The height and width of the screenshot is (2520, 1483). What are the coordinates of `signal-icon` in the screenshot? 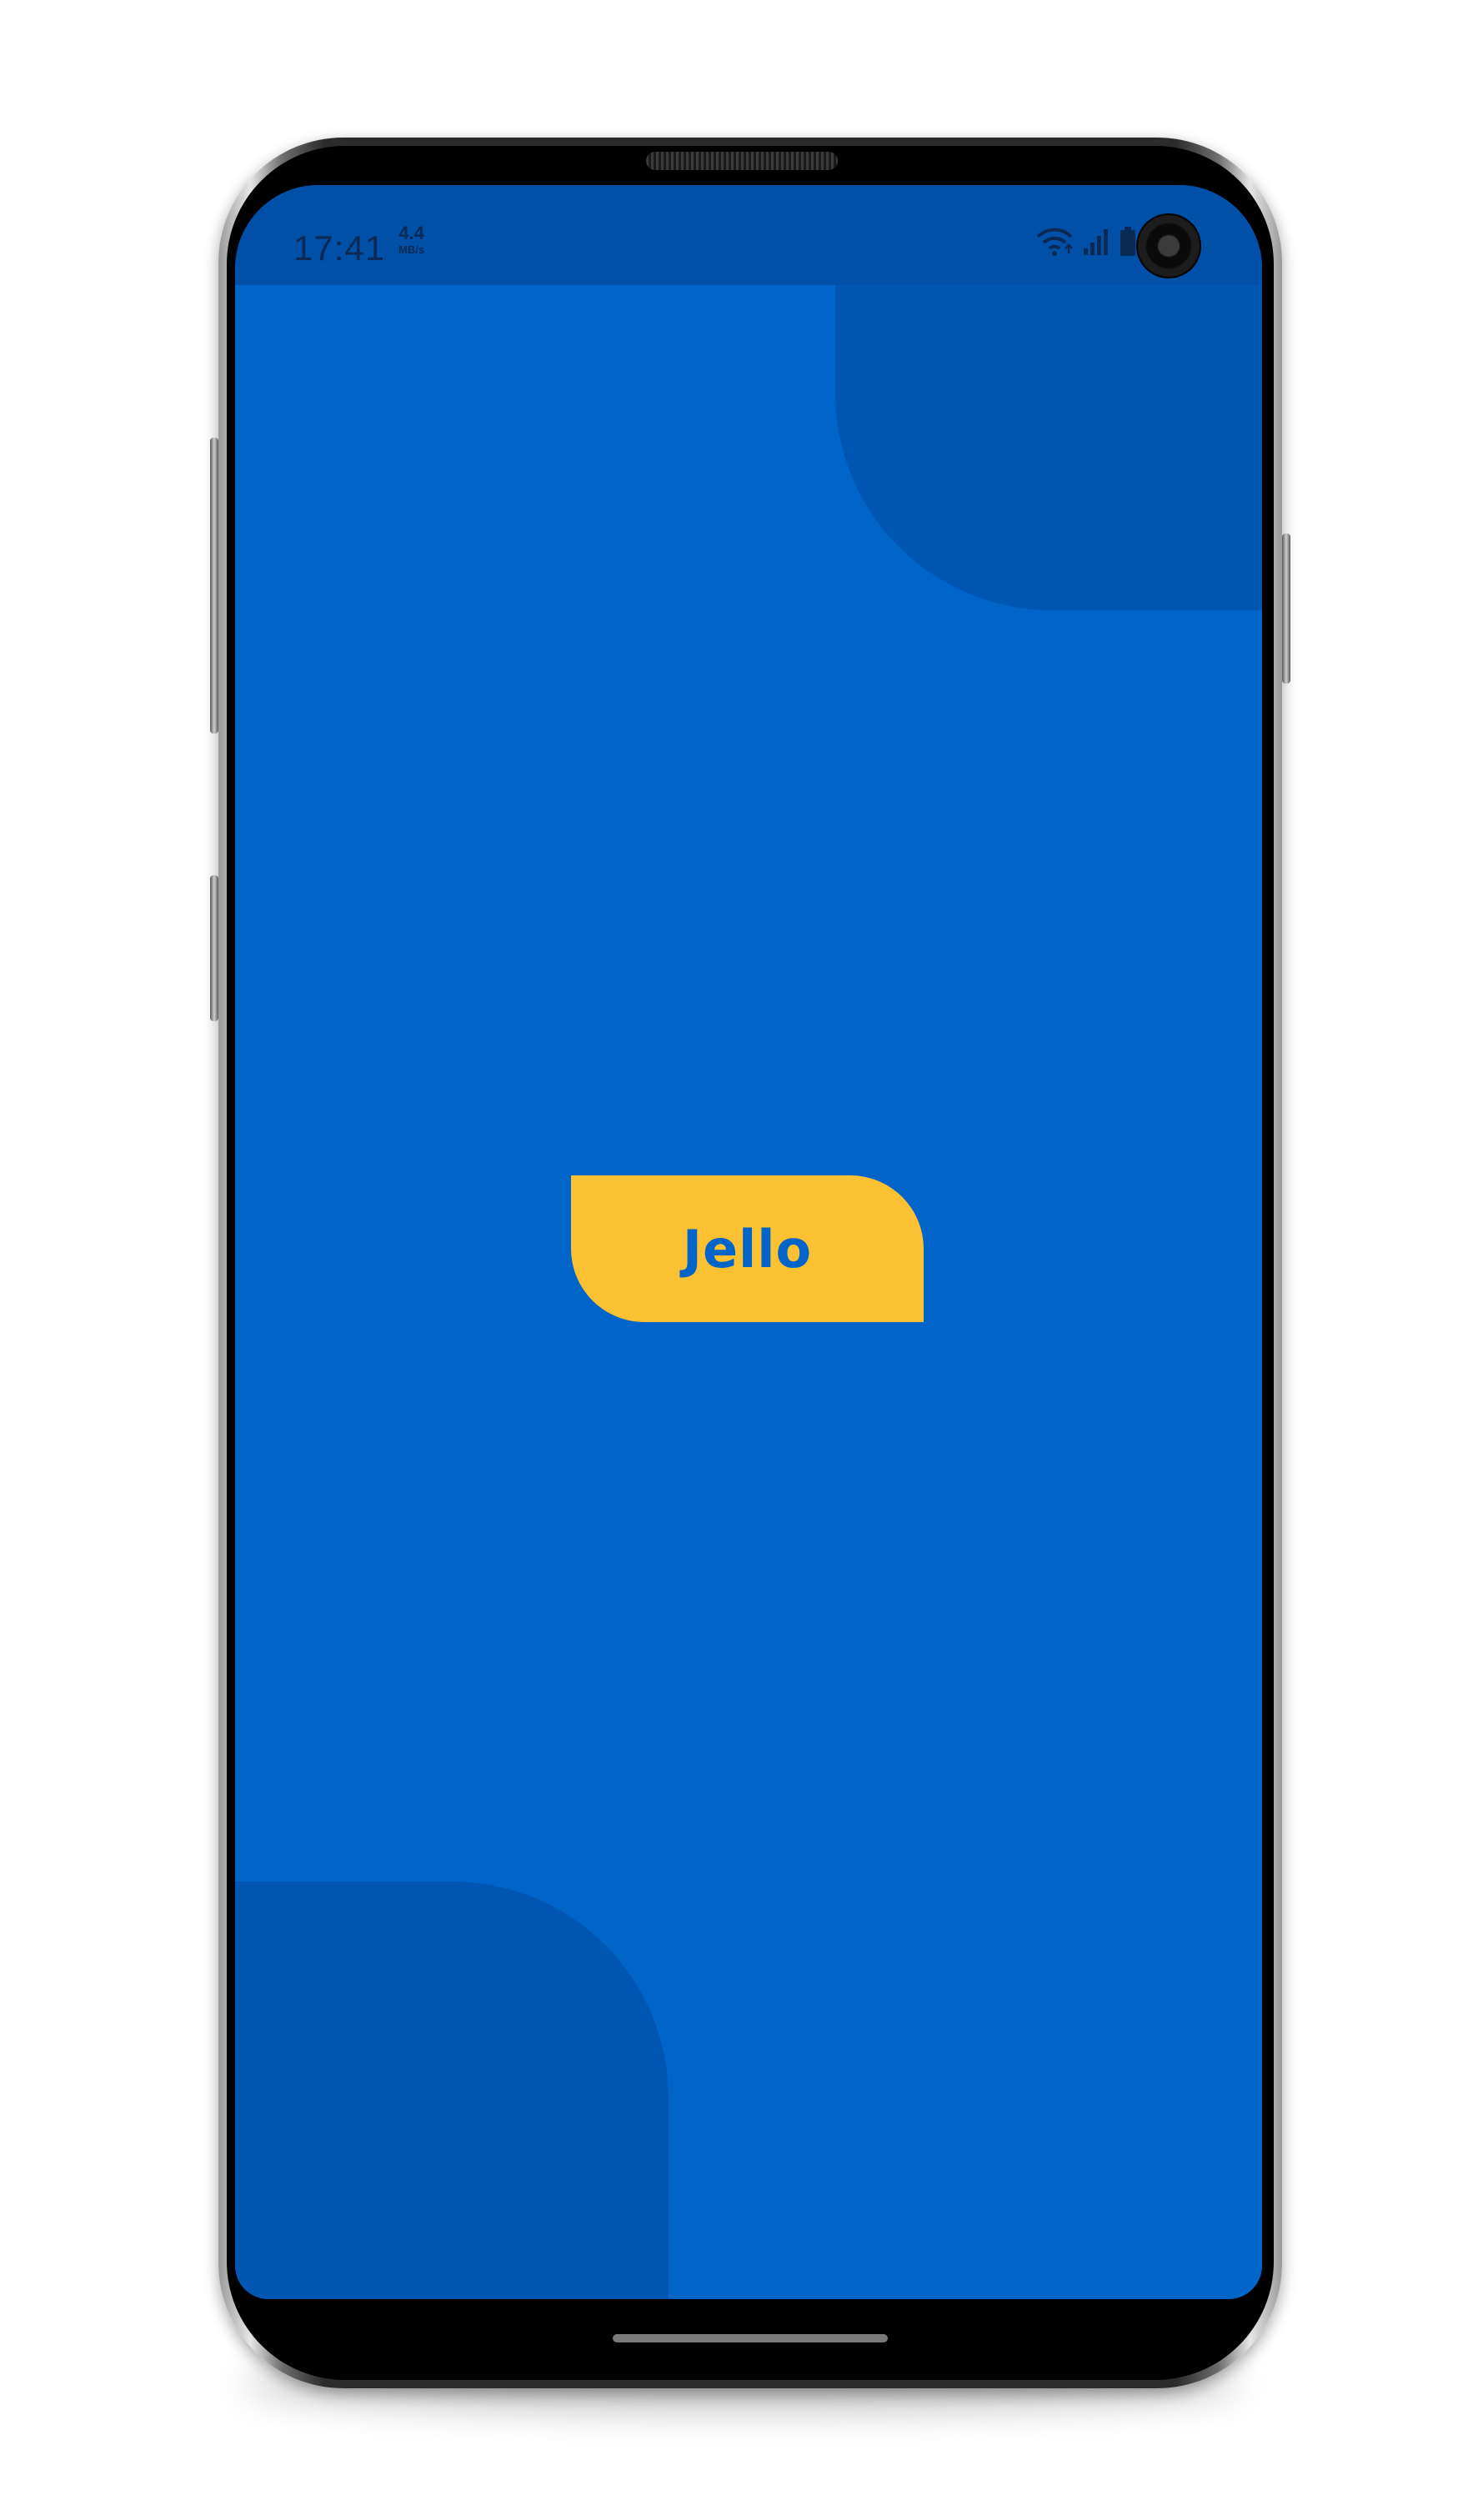 It's located at (1096, 244).